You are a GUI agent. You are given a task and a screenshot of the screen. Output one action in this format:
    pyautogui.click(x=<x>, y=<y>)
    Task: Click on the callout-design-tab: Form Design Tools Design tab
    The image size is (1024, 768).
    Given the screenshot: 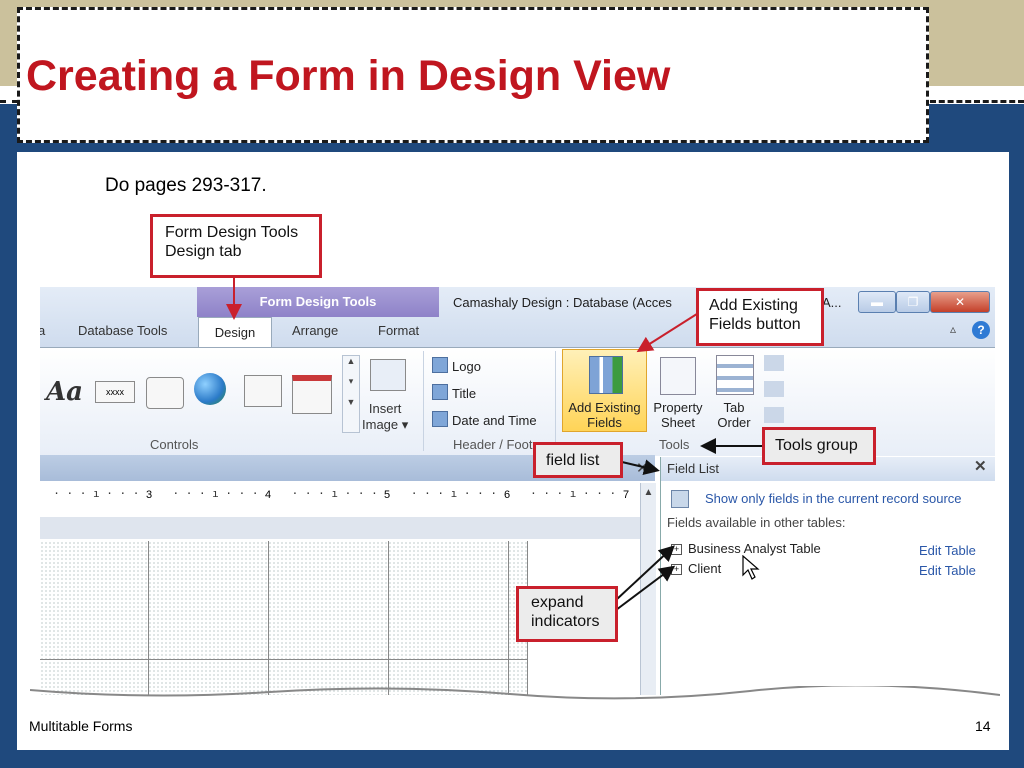 What is the action you would take?
    pyautogui.click(x=236, y=246)
    